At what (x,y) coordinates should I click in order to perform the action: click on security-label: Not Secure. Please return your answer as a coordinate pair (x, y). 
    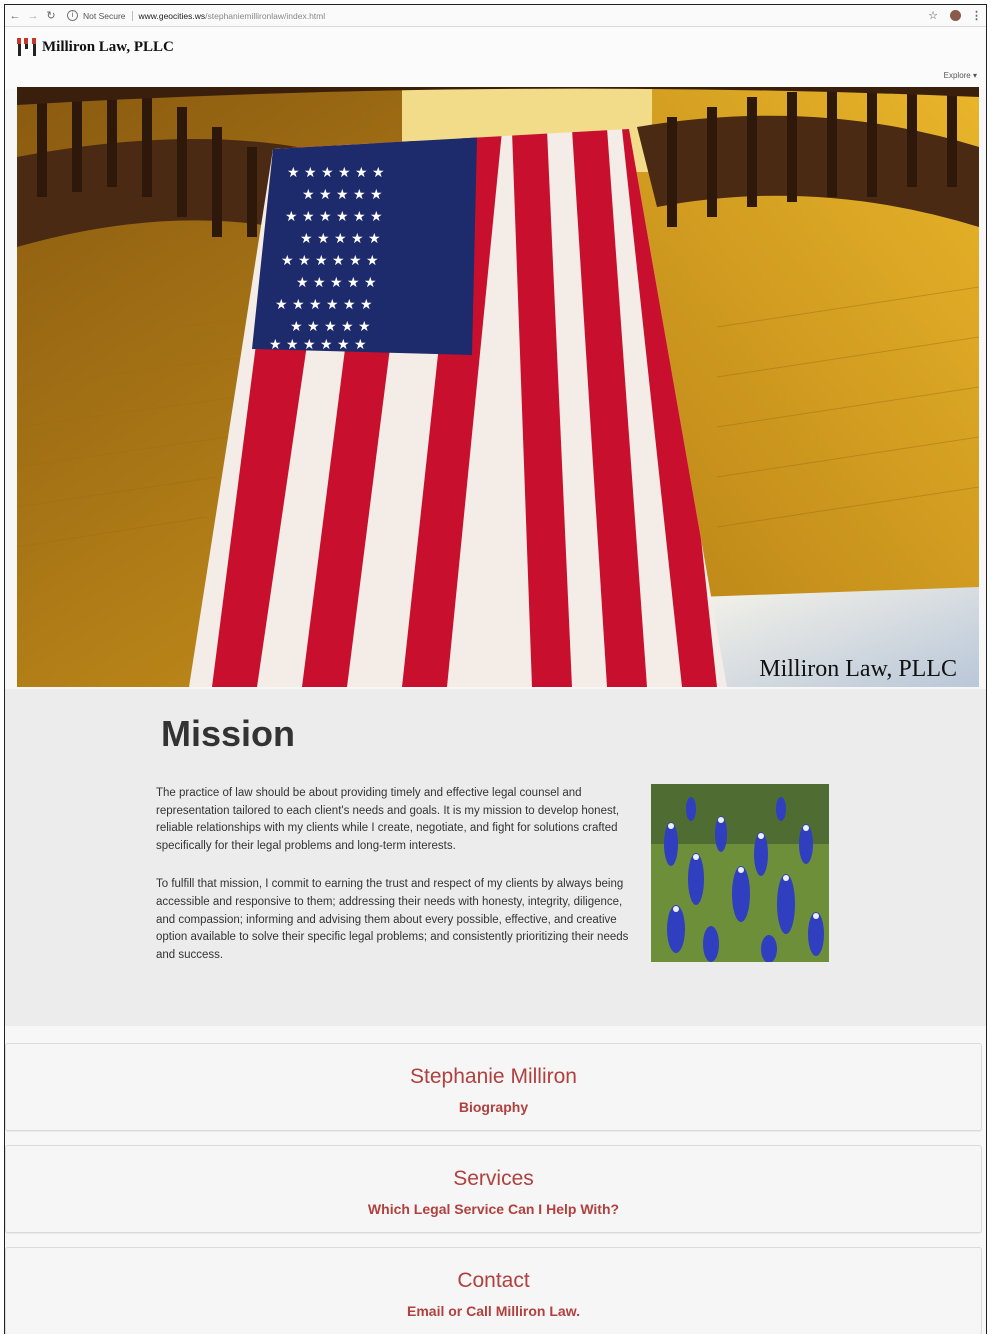
    Looking at the image, I should click on (104, 15).